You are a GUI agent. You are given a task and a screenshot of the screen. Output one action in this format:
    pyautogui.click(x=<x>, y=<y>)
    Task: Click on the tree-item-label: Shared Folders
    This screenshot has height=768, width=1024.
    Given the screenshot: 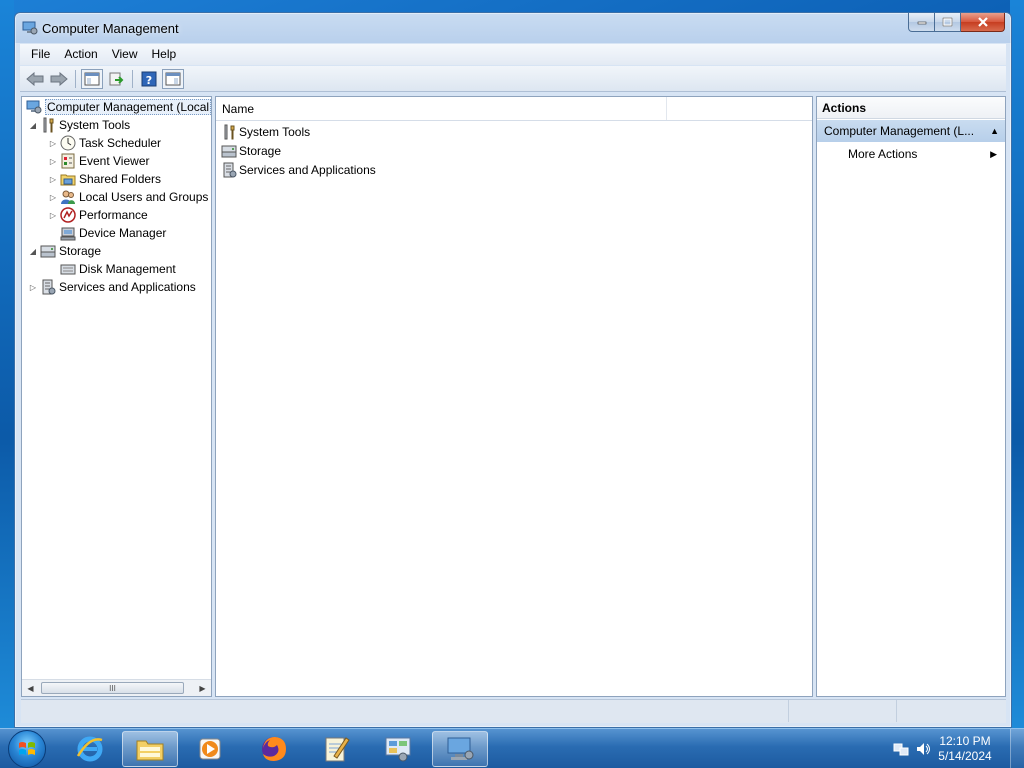 What is the action you would take?
    pyautogui.click(x=120, y=179)
    